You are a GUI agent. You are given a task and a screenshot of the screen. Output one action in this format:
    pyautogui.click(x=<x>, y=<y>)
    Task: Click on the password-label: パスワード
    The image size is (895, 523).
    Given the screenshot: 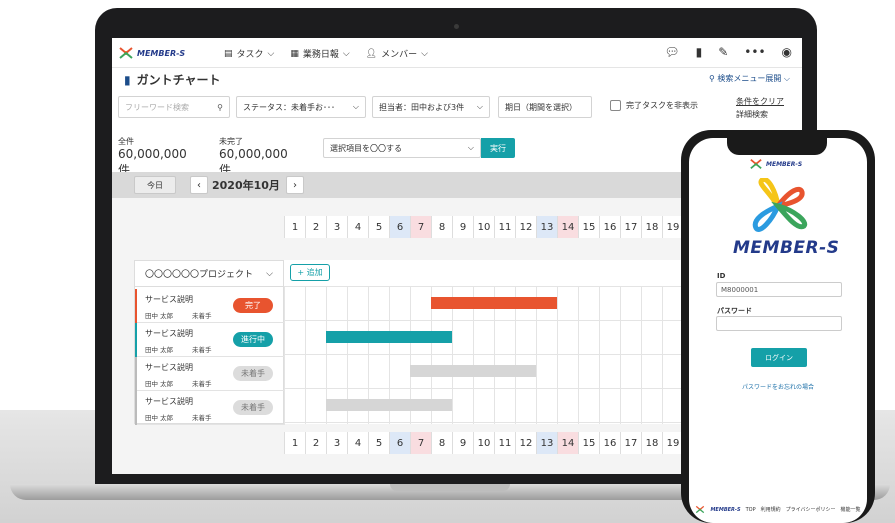 What is the action you would take?
    pyautogui.click(x=734, y=311)
    